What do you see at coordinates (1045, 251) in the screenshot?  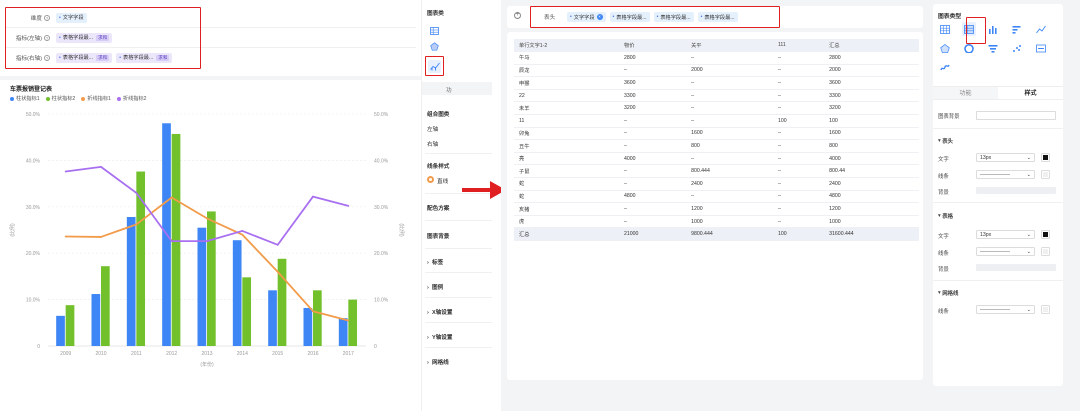 I see `table-line-color-swatch` at bounding box center [1045, 251].